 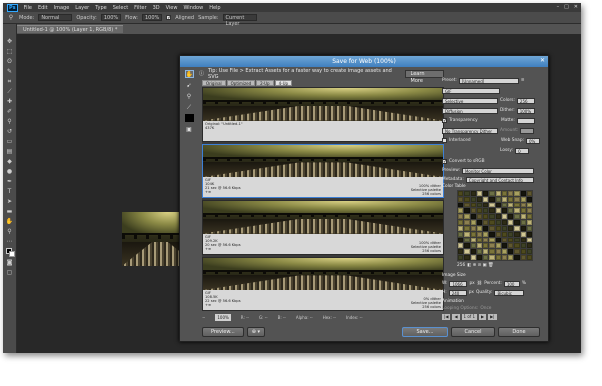 I want to click on document-tab: Untitled-1 @ 100% (Layer 1, RGB/8) *, so click(x=70, y=29).